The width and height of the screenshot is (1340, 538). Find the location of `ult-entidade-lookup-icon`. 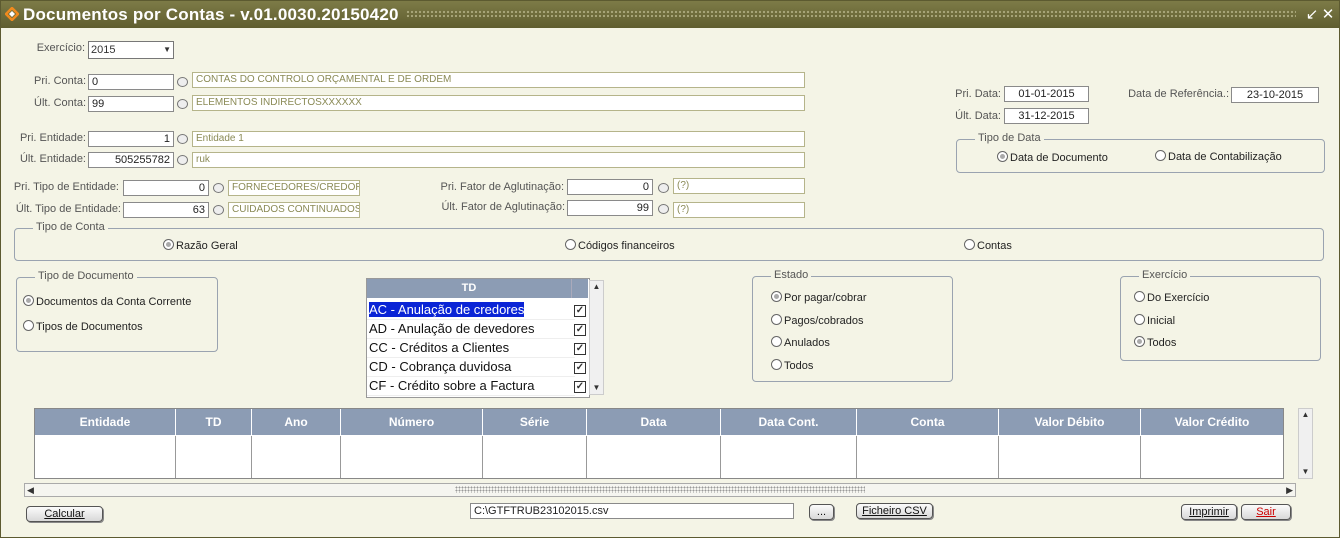

ult-entidade-lookup-icon is located at coordinates (182, 160).